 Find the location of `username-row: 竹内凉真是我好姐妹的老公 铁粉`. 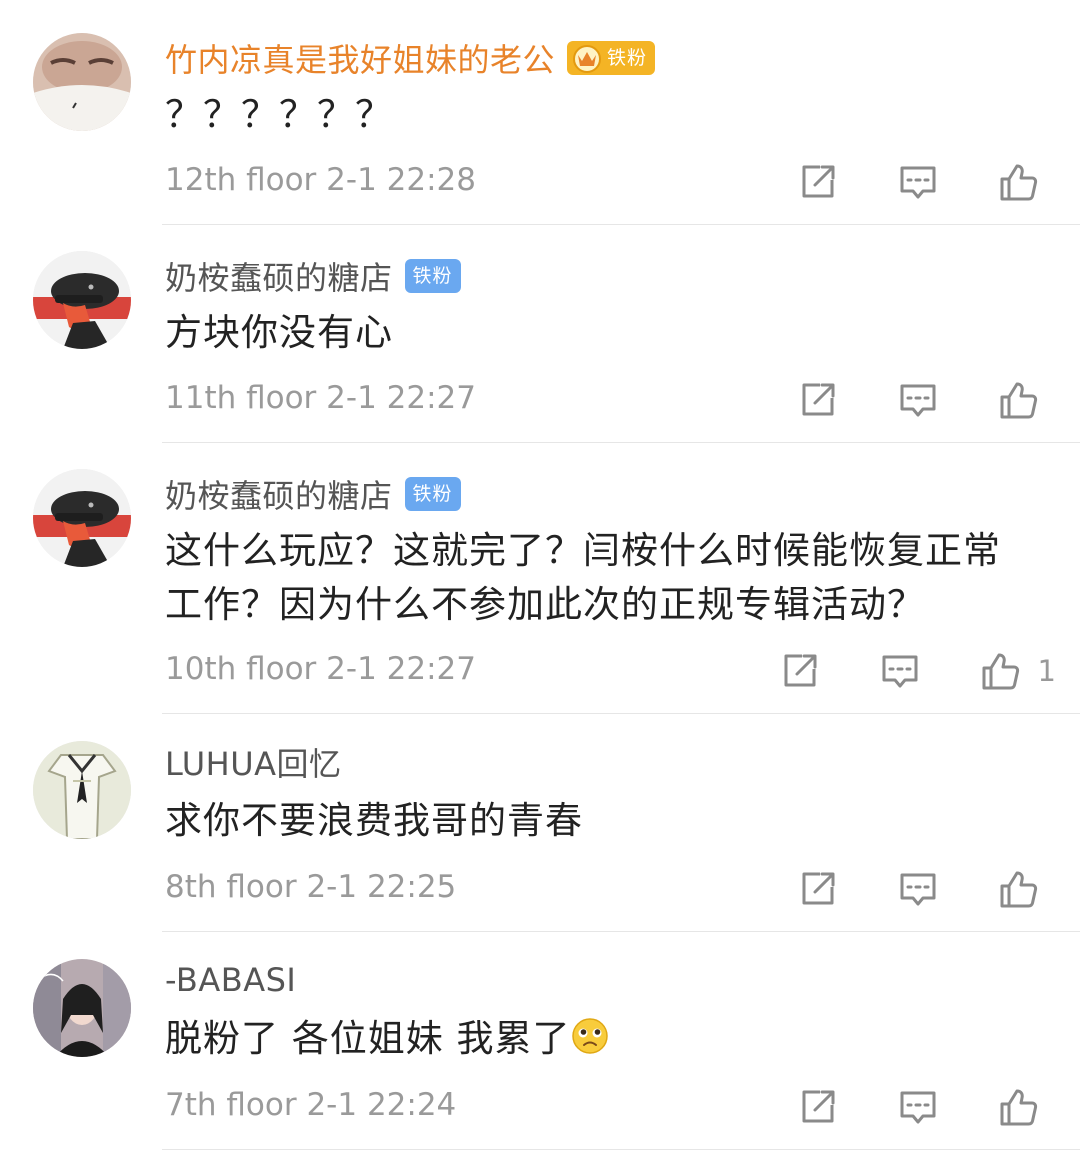

username-row: 竹内凉真是我好姐妹的老公 铁粉 is located at coordinates (410, 58).